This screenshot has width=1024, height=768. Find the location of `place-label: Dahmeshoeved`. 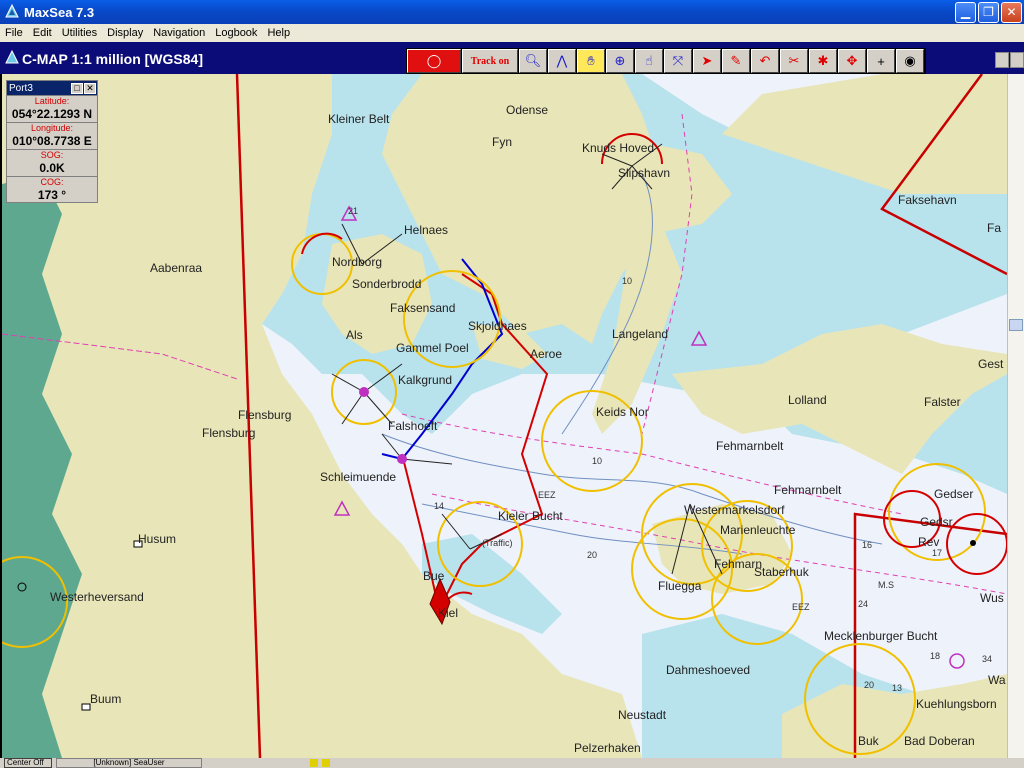

place-label: Dahmeshoeved is located at coordinates (708, 670).